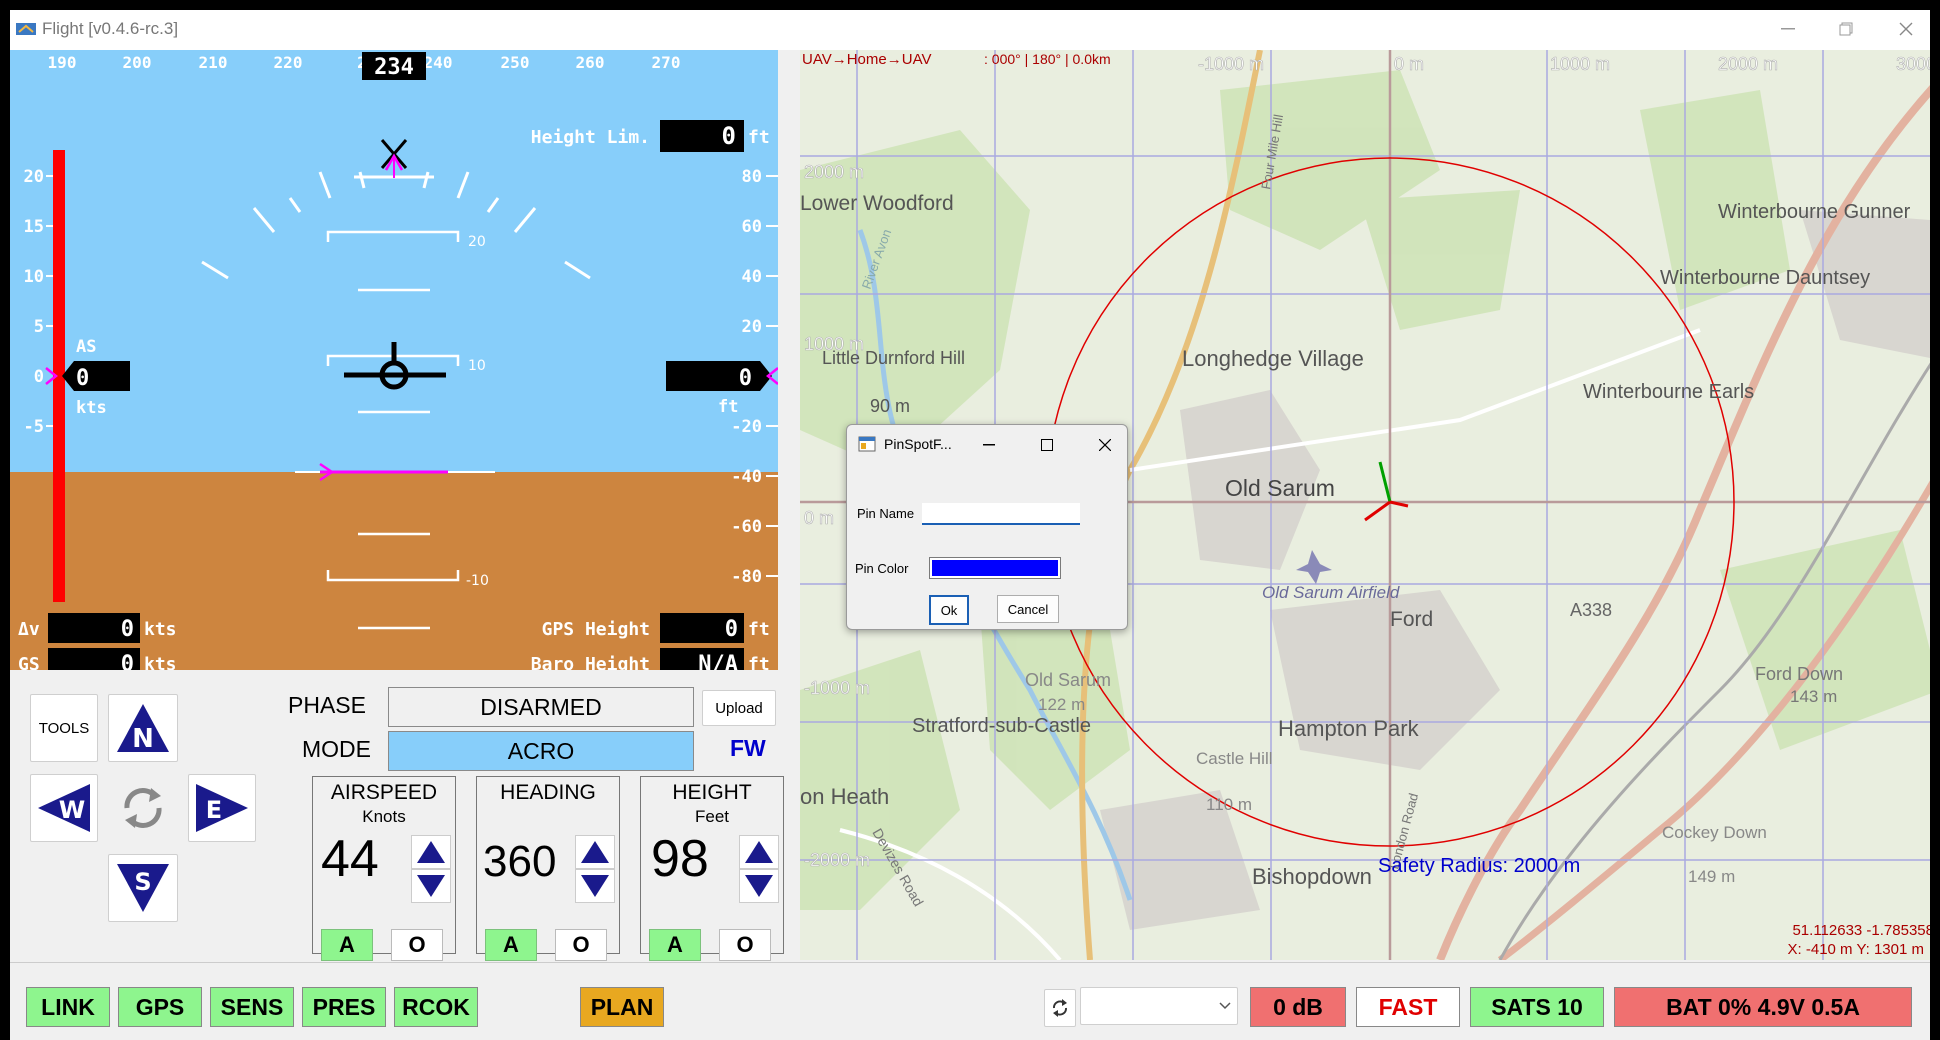 This screenshot has height=1040, width=1940. Describe the element at coordinates (350, 859) in the screenshot. I see `airspeed-setpoint: 44` at that location.